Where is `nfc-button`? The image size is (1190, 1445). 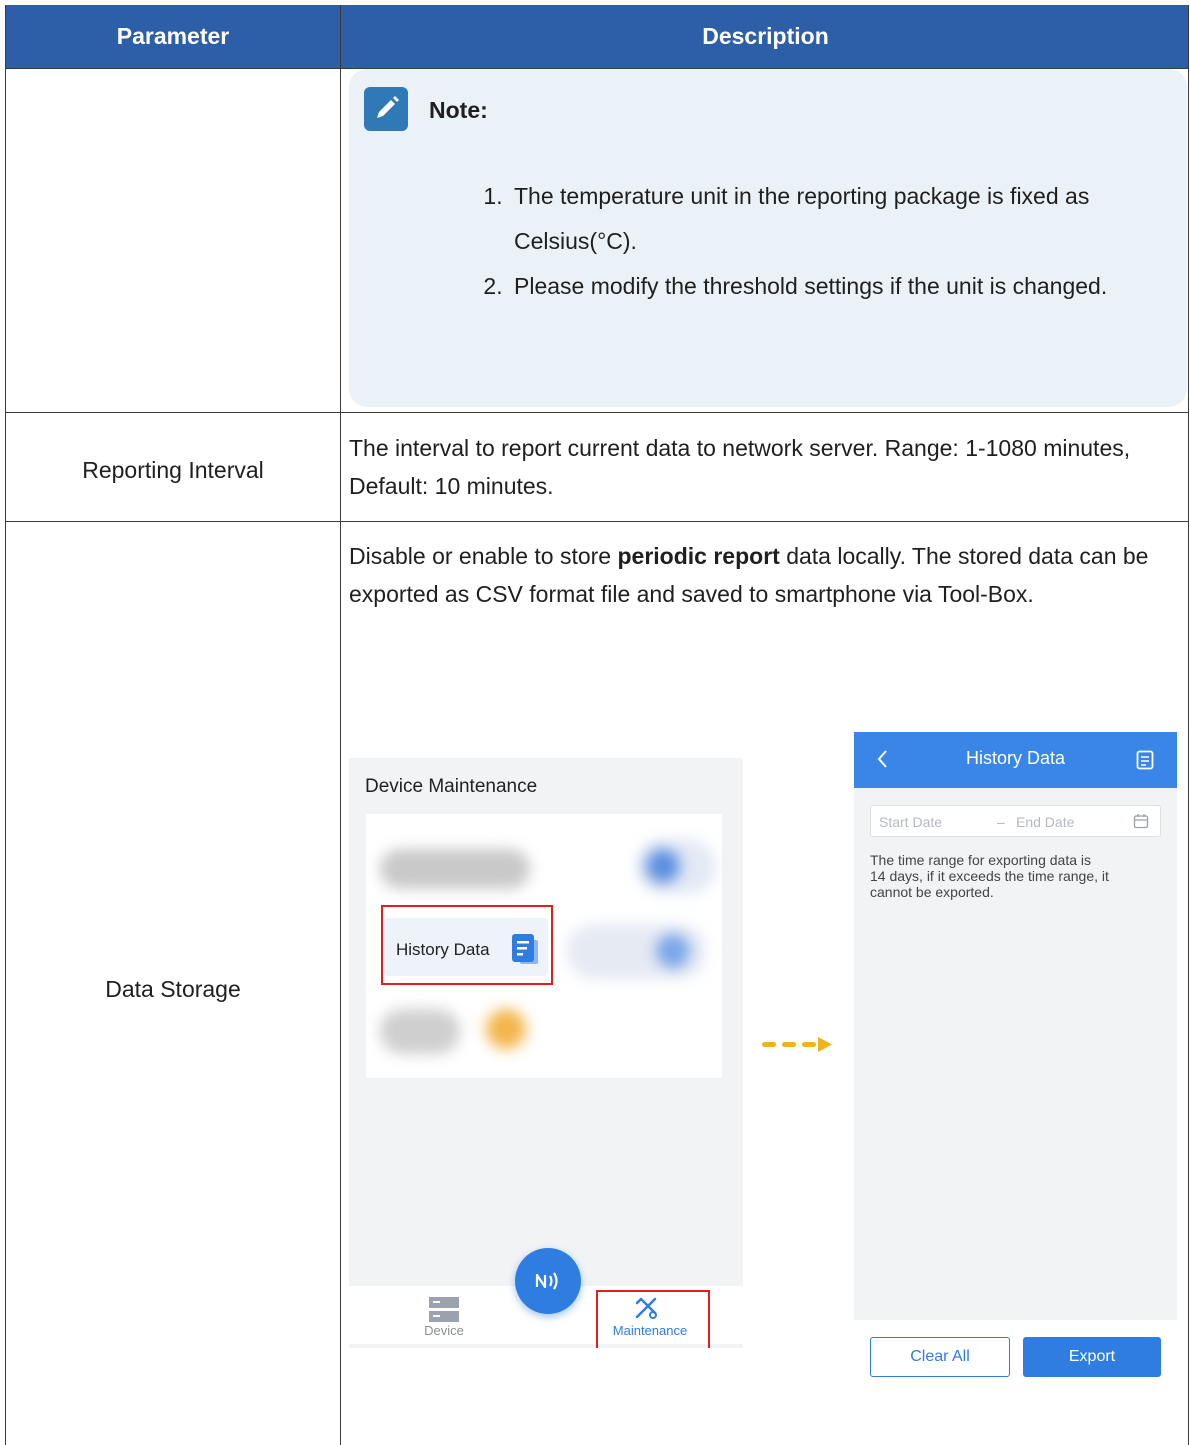 nfc-button is located at coordinates (548, 1281).